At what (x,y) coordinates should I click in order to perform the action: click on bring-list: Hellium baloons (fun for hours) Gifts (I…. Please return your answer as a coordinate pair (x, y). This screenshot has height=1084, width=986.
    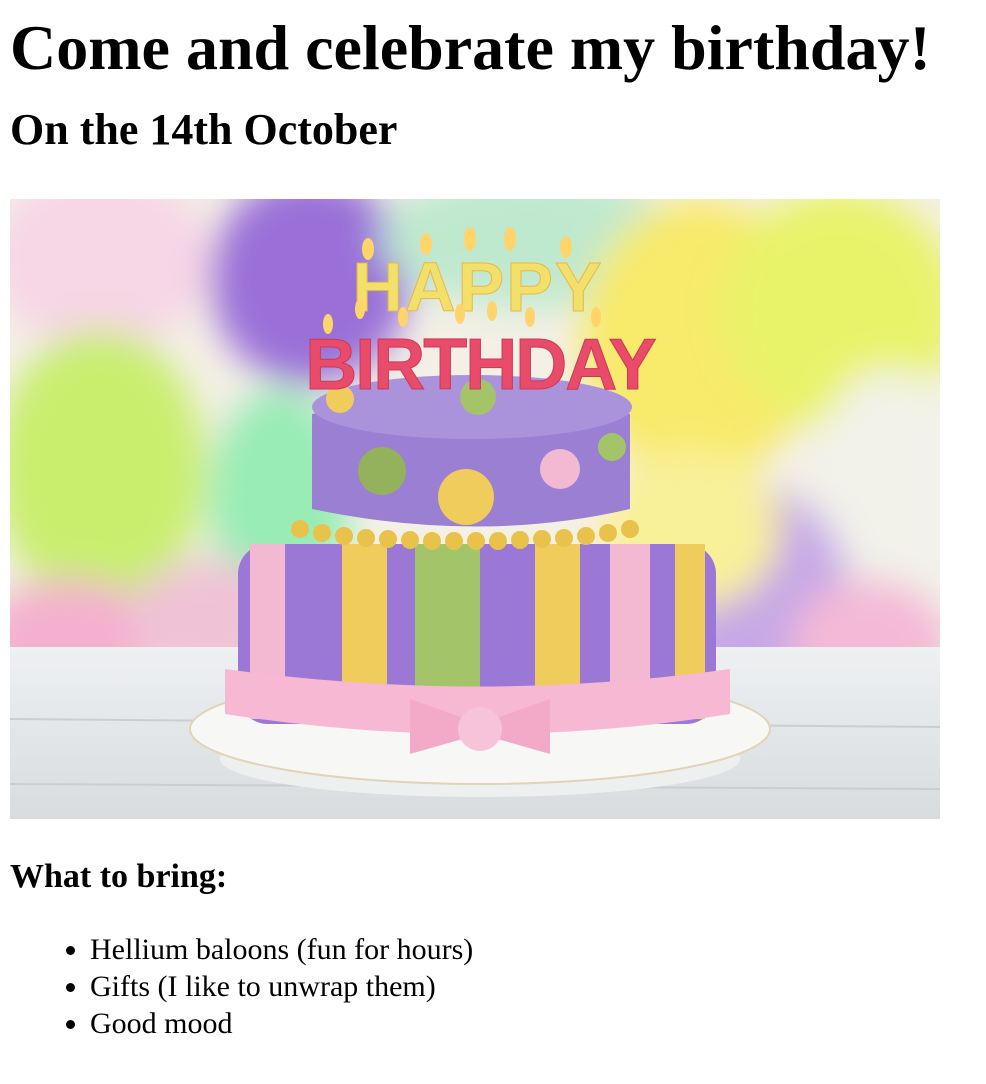
    Looking at the image, I should click on (493, 986).